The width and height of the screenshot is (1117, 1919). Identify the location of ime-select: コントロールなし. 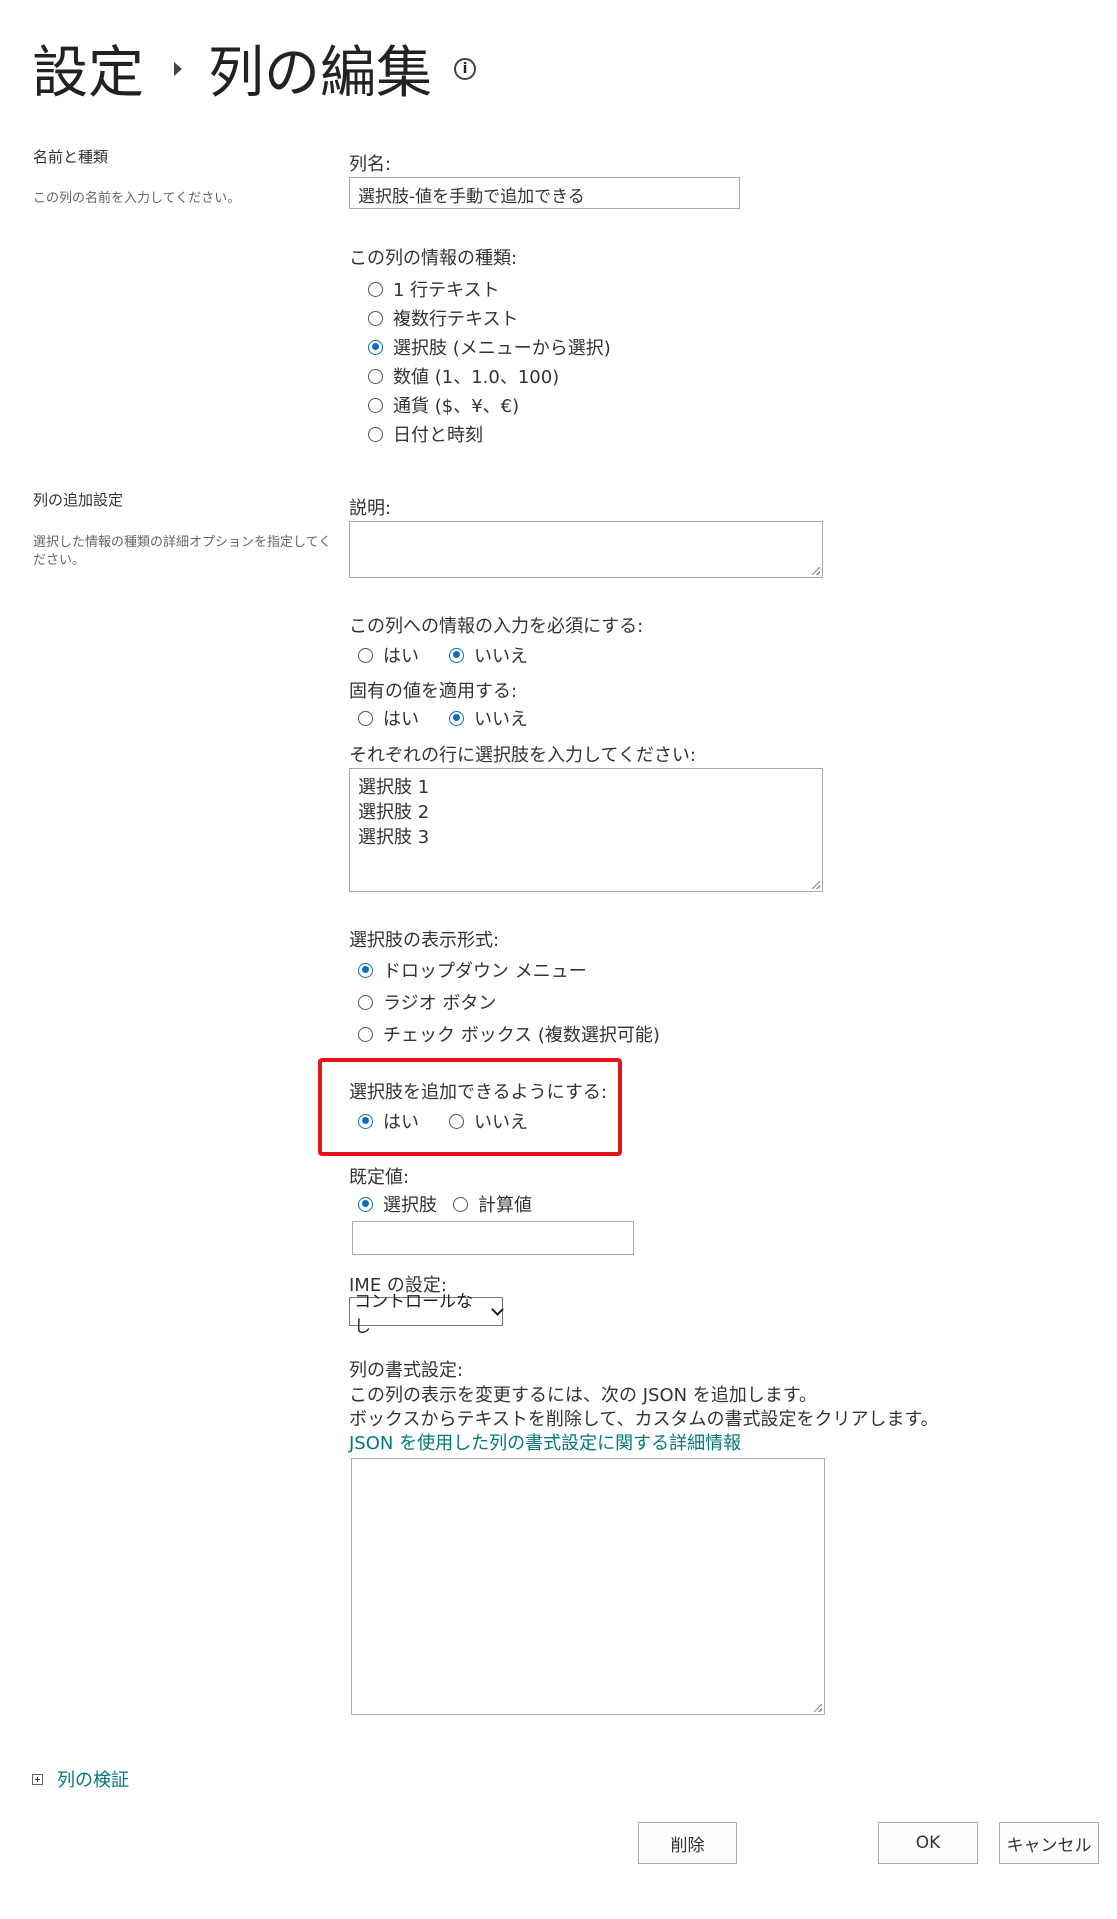
(426, 1314).